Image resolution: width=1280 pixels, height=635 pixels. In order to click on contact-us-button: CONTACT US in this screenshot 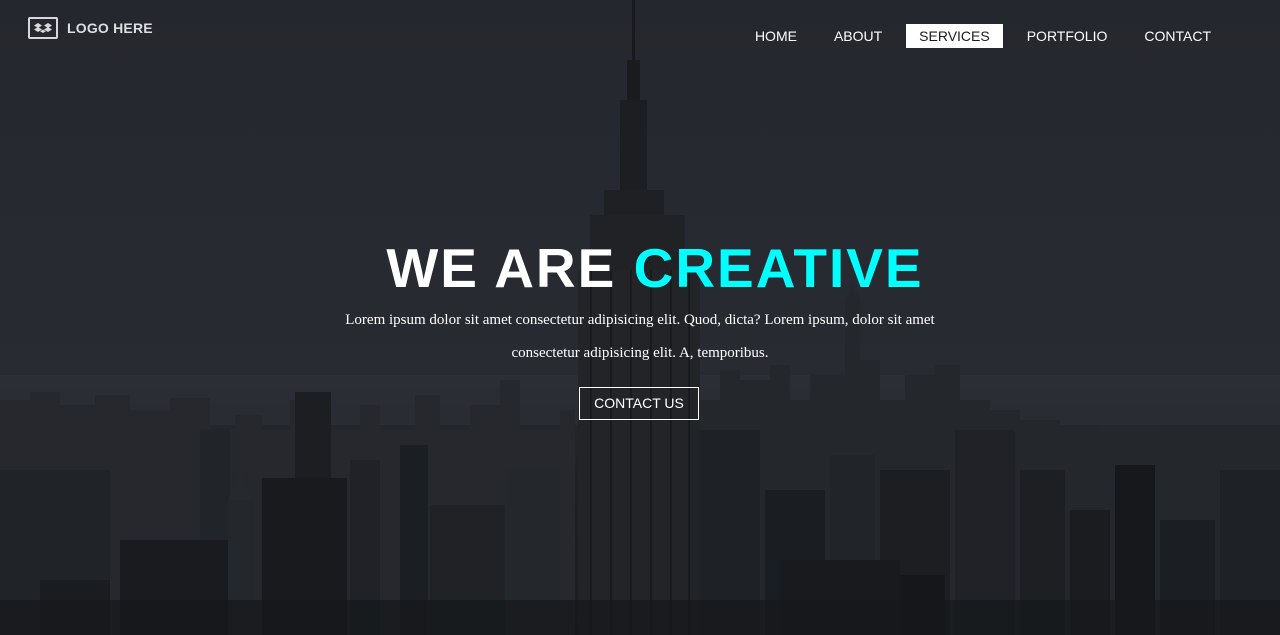, I will do `click(639, 403)`.